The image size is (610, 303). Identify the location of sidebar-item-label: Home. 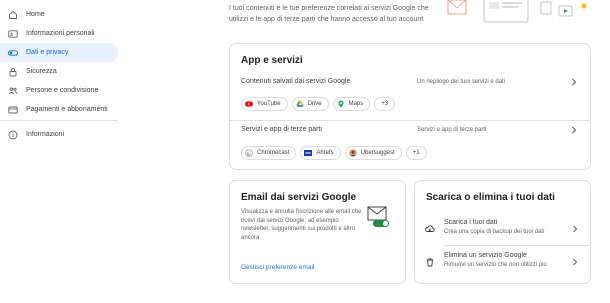
(35, 14).